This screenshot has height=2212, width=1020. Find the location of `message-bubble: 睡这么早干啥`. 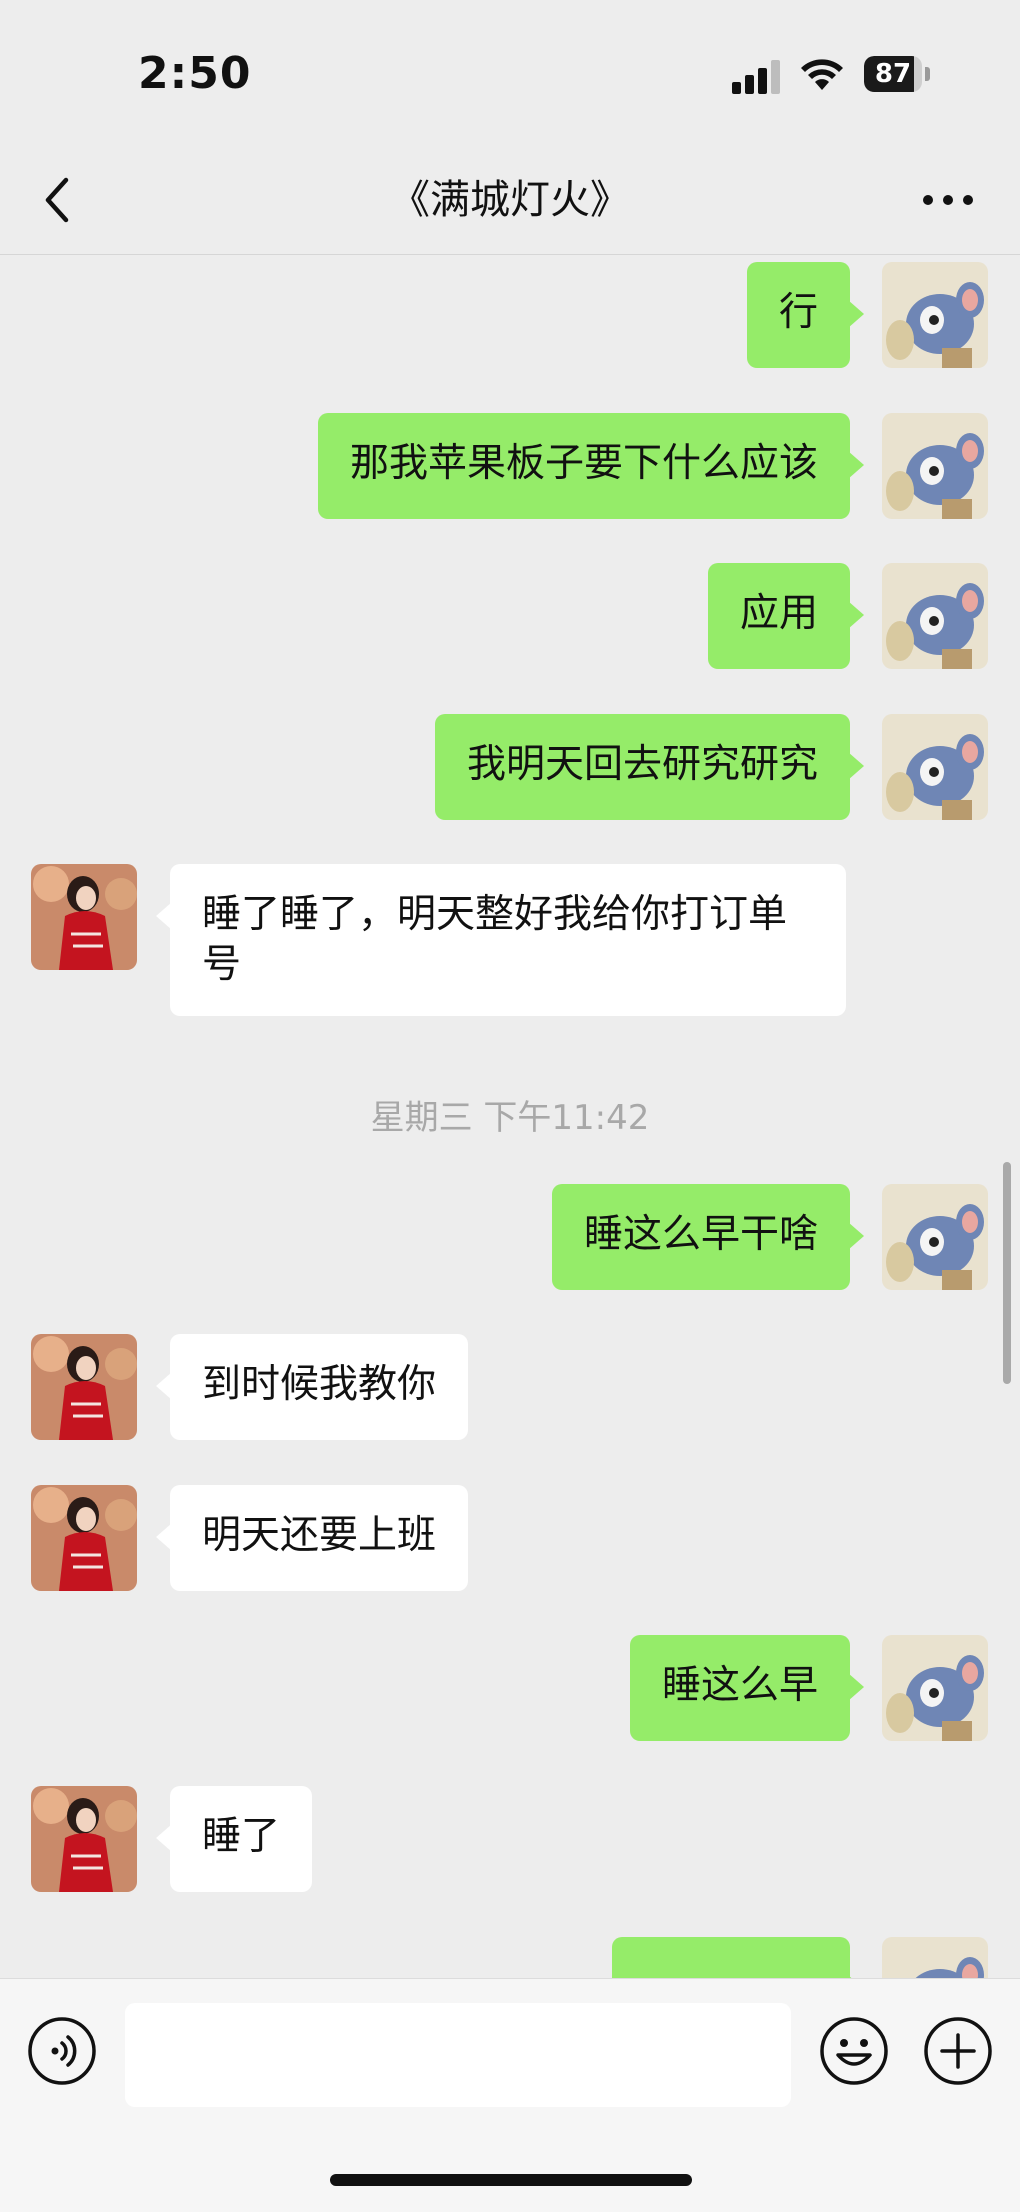

message-bubble: 睡这么早干啥 is located at coordinates (708, 1237).